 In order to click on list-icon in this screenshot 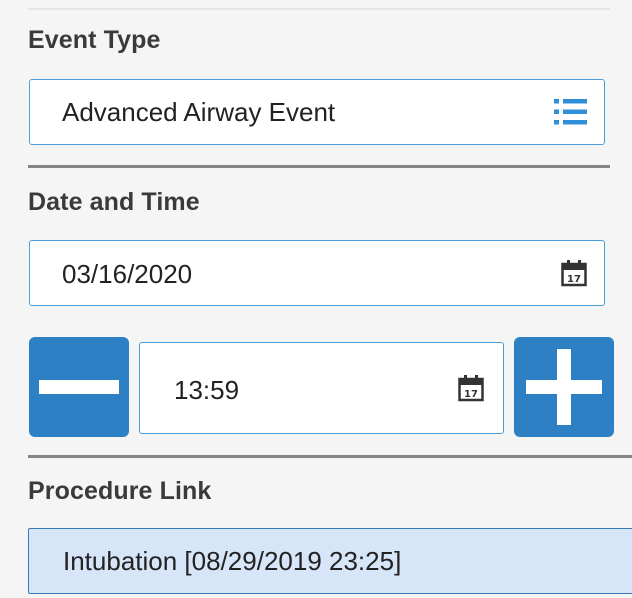, I will do `click(571, 112)`.